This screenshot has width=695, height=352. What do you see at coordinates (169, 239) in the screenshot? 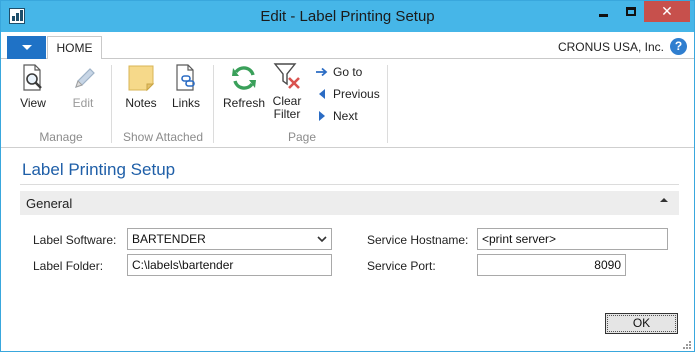
I see `label-software-value: BARTENDER` at bounding box center [169, 239].